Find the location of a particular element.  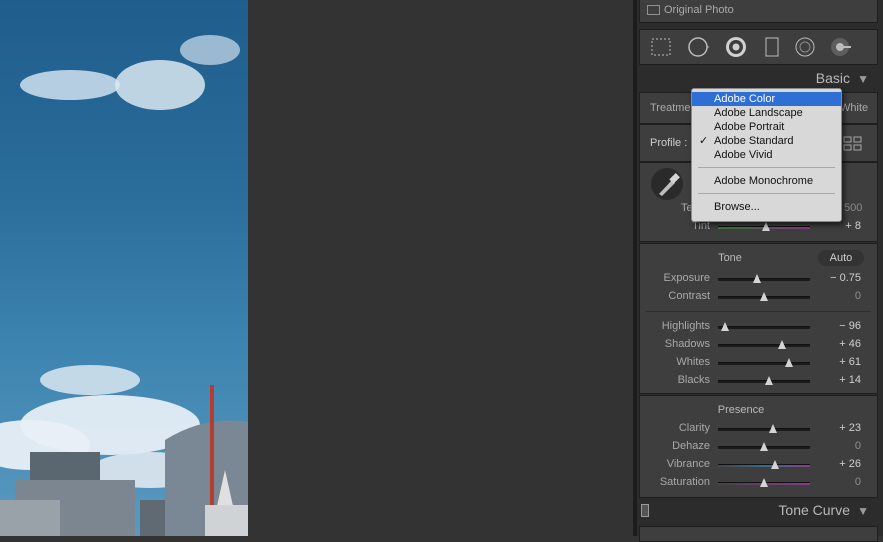

panel-switch-icon is located at coordinates (645, 510).